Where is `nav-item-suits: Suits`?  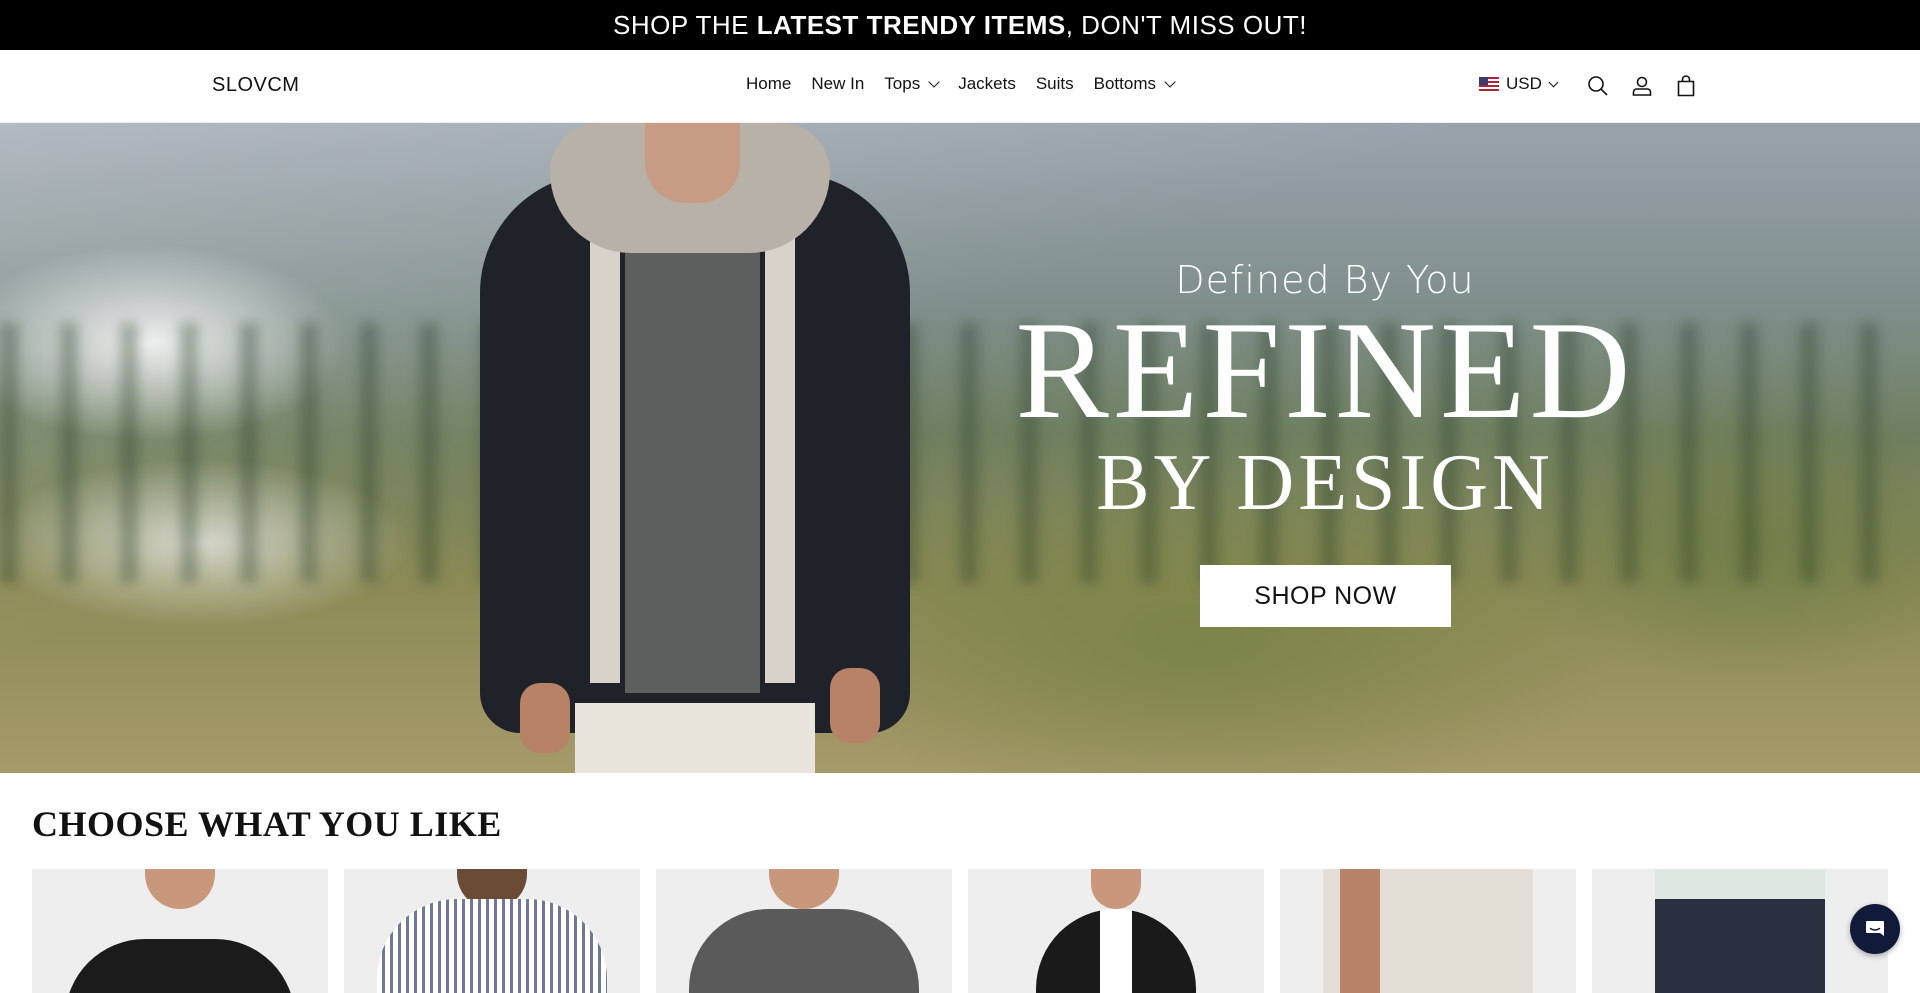 nav-item-suits: Suits is located at coordinates (1055, 84).